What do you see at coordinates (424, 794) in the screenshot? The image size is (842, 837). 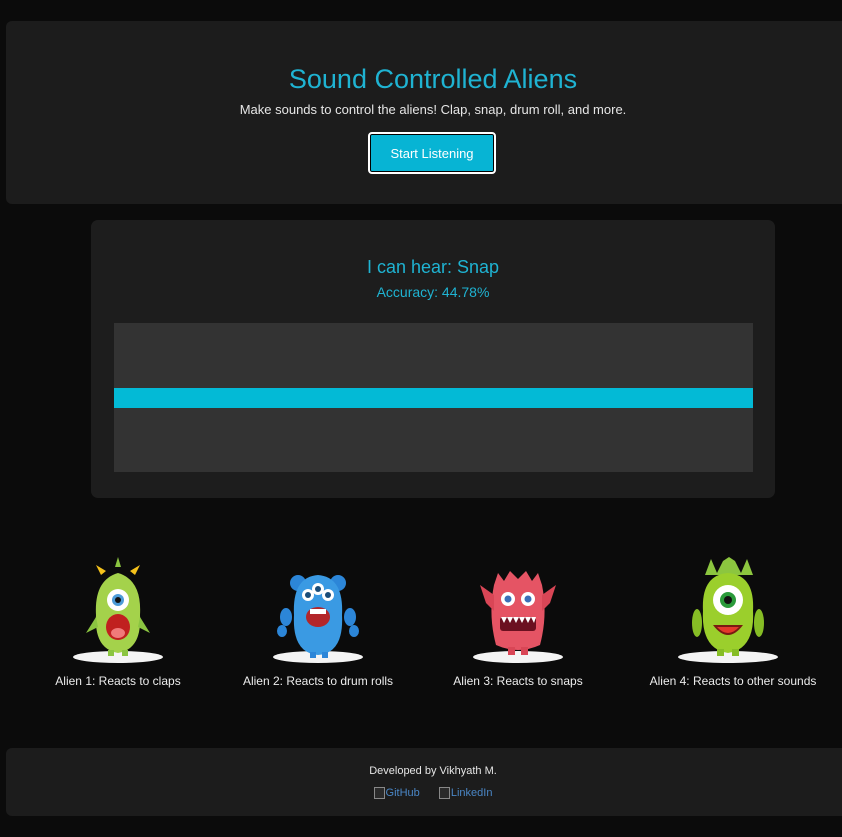 I see `footer-links: GitHub LinkedIn` at bounding box center [424, 794].